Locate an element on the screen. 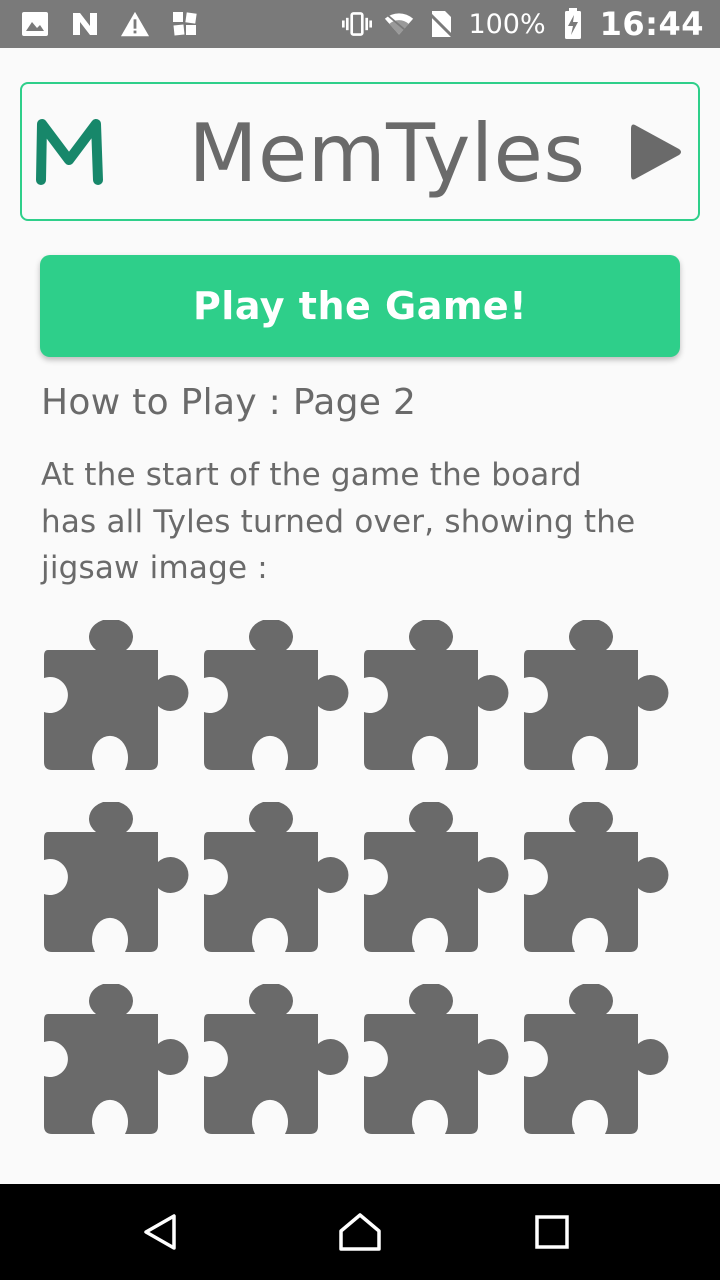 The width and height of the screenshot is (720, 1280). howto-title: How to Play : Page 2 is located at coordinates (229, 402).